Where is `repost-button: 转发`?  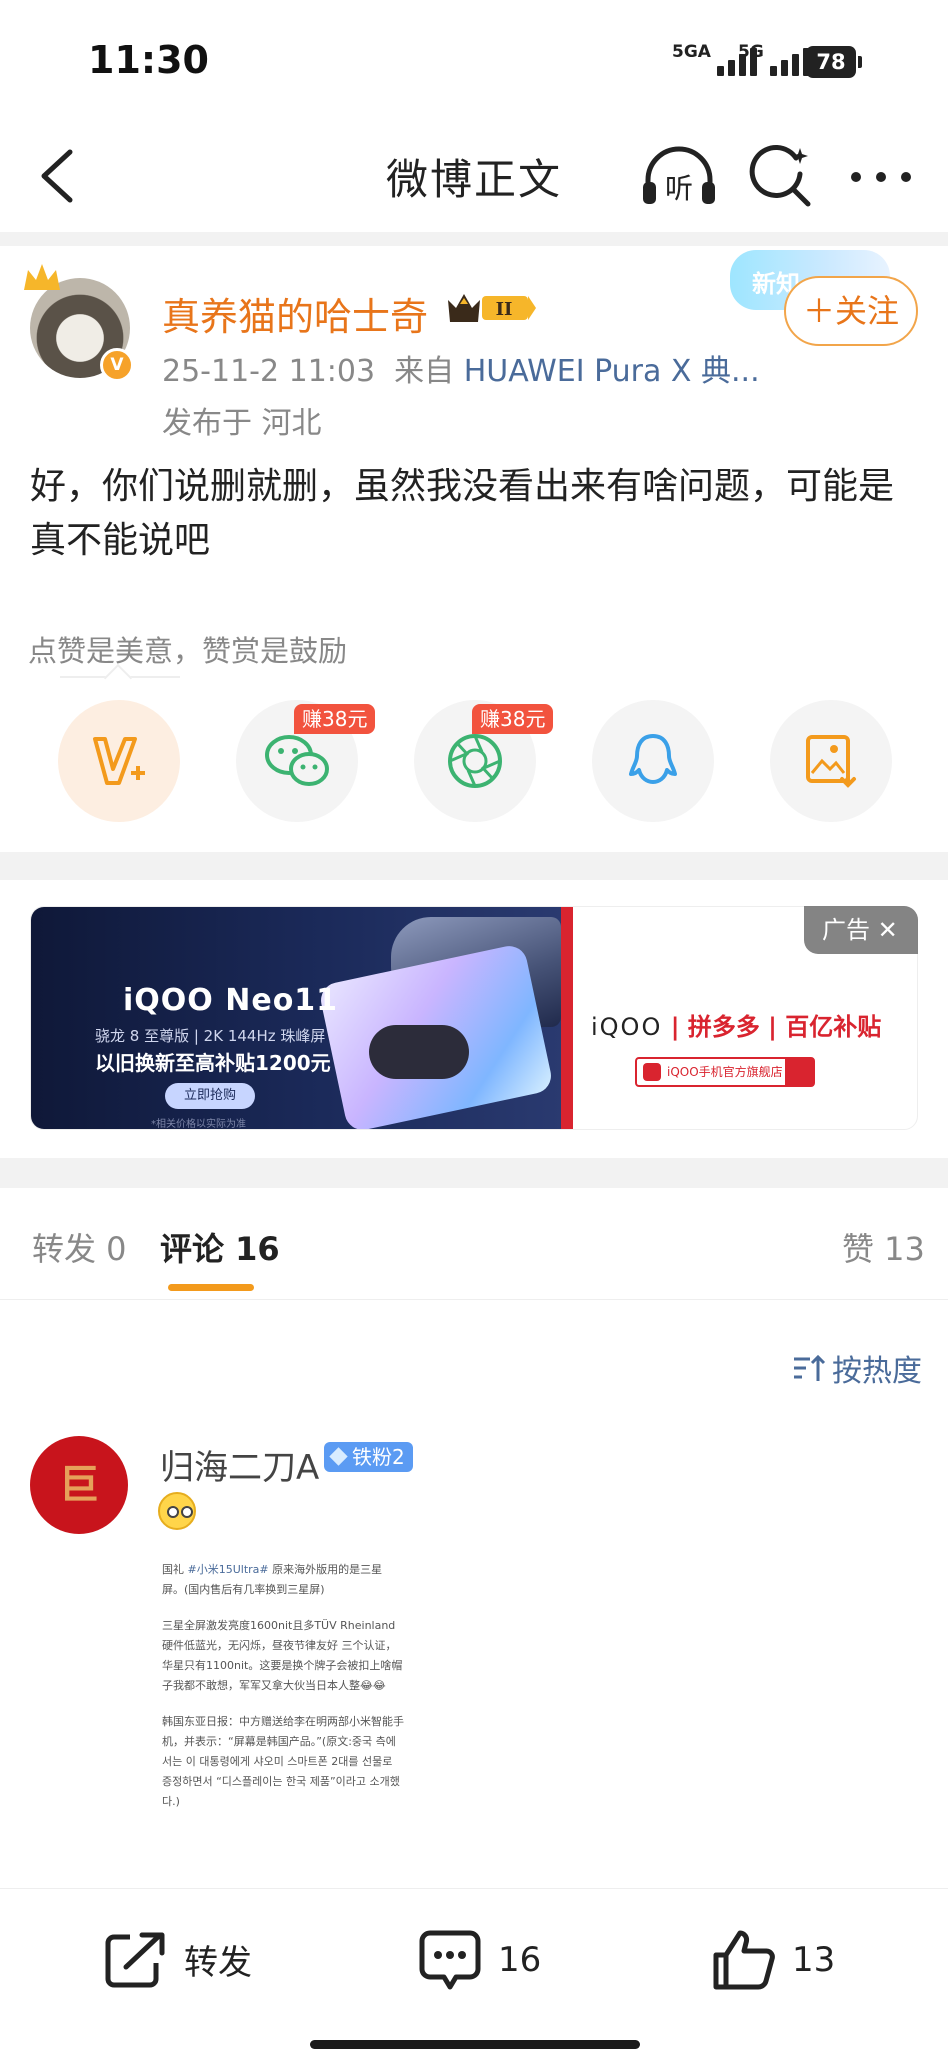
repost-button: 转发 is located at coordinates (178, 1959).